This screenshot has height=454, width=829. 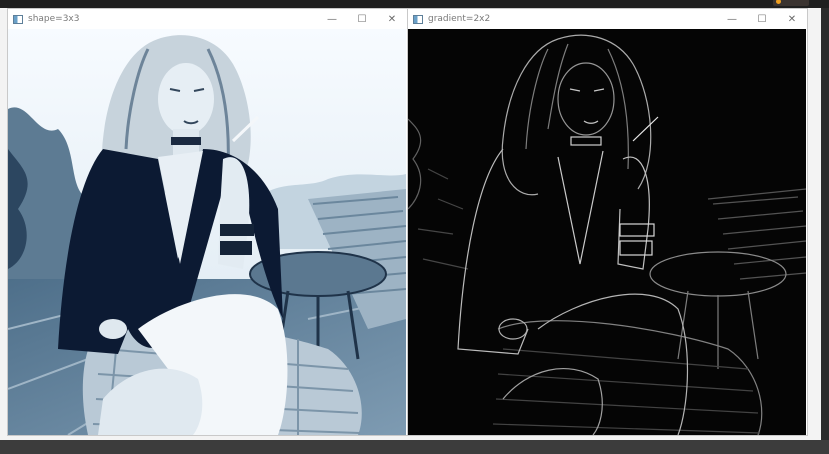 I want to click on titlebar: shape=3x3 — ☐ ✕, so click(x=207, y=19).